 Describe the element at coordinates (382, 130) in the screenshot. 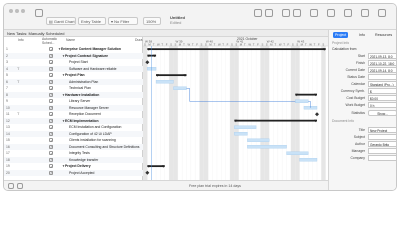

I see `title-field: New Project` at that location.